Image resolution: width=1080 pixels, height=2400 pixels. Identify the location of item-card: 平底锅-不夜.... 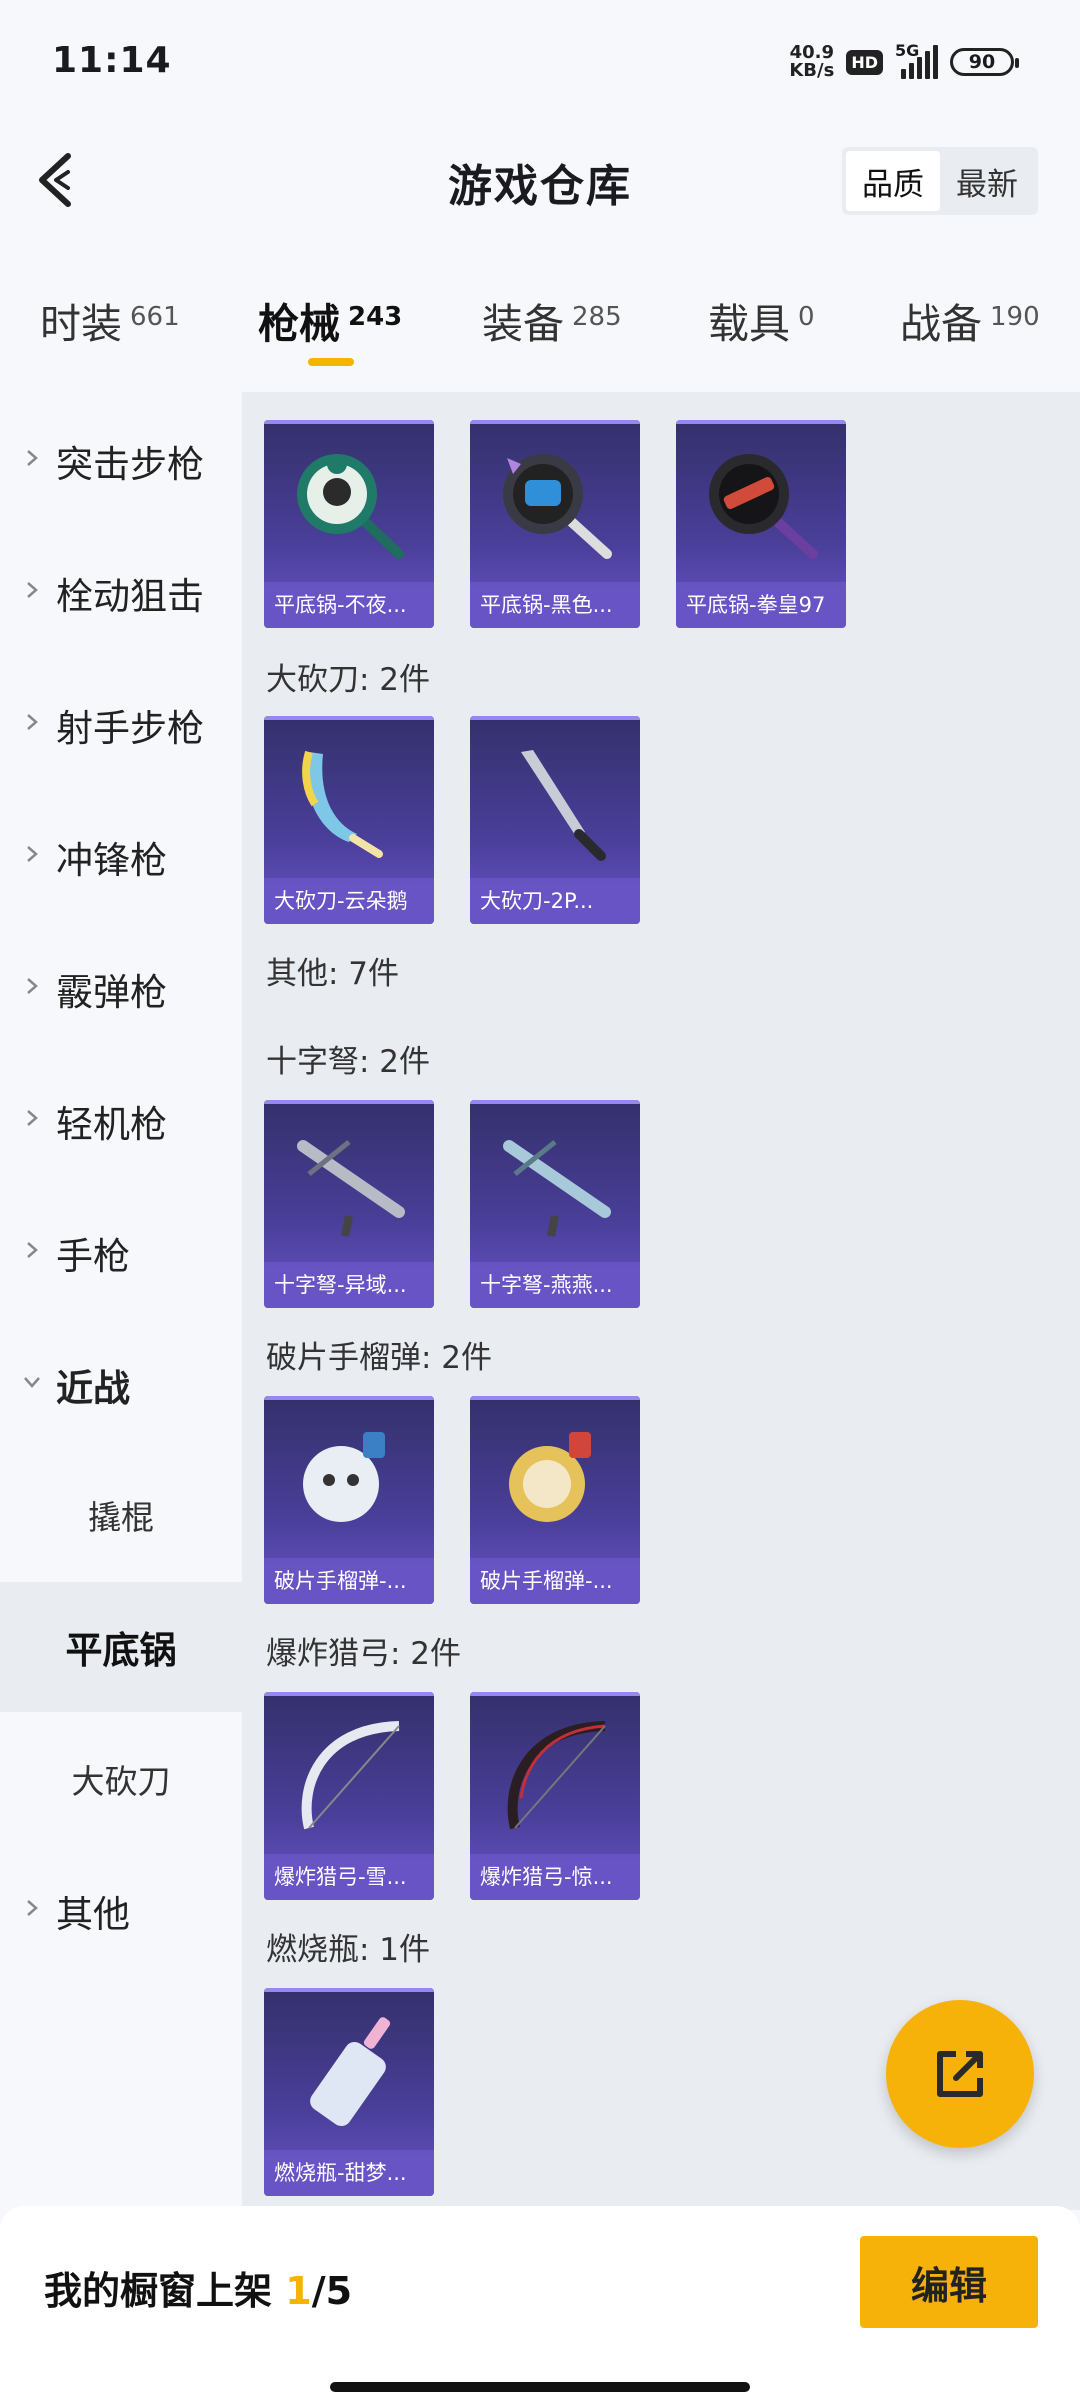
(349, 524).